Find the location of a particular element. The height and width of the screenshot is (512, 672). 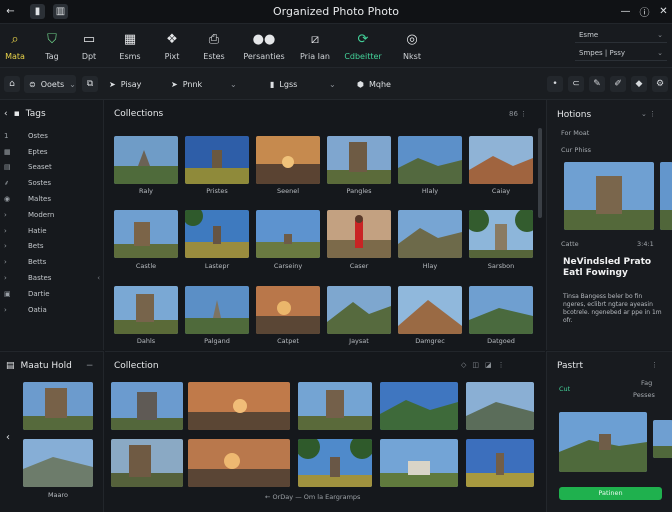

ribbon-pixt: ❖ Pixt is located at coordinates (172, 46).